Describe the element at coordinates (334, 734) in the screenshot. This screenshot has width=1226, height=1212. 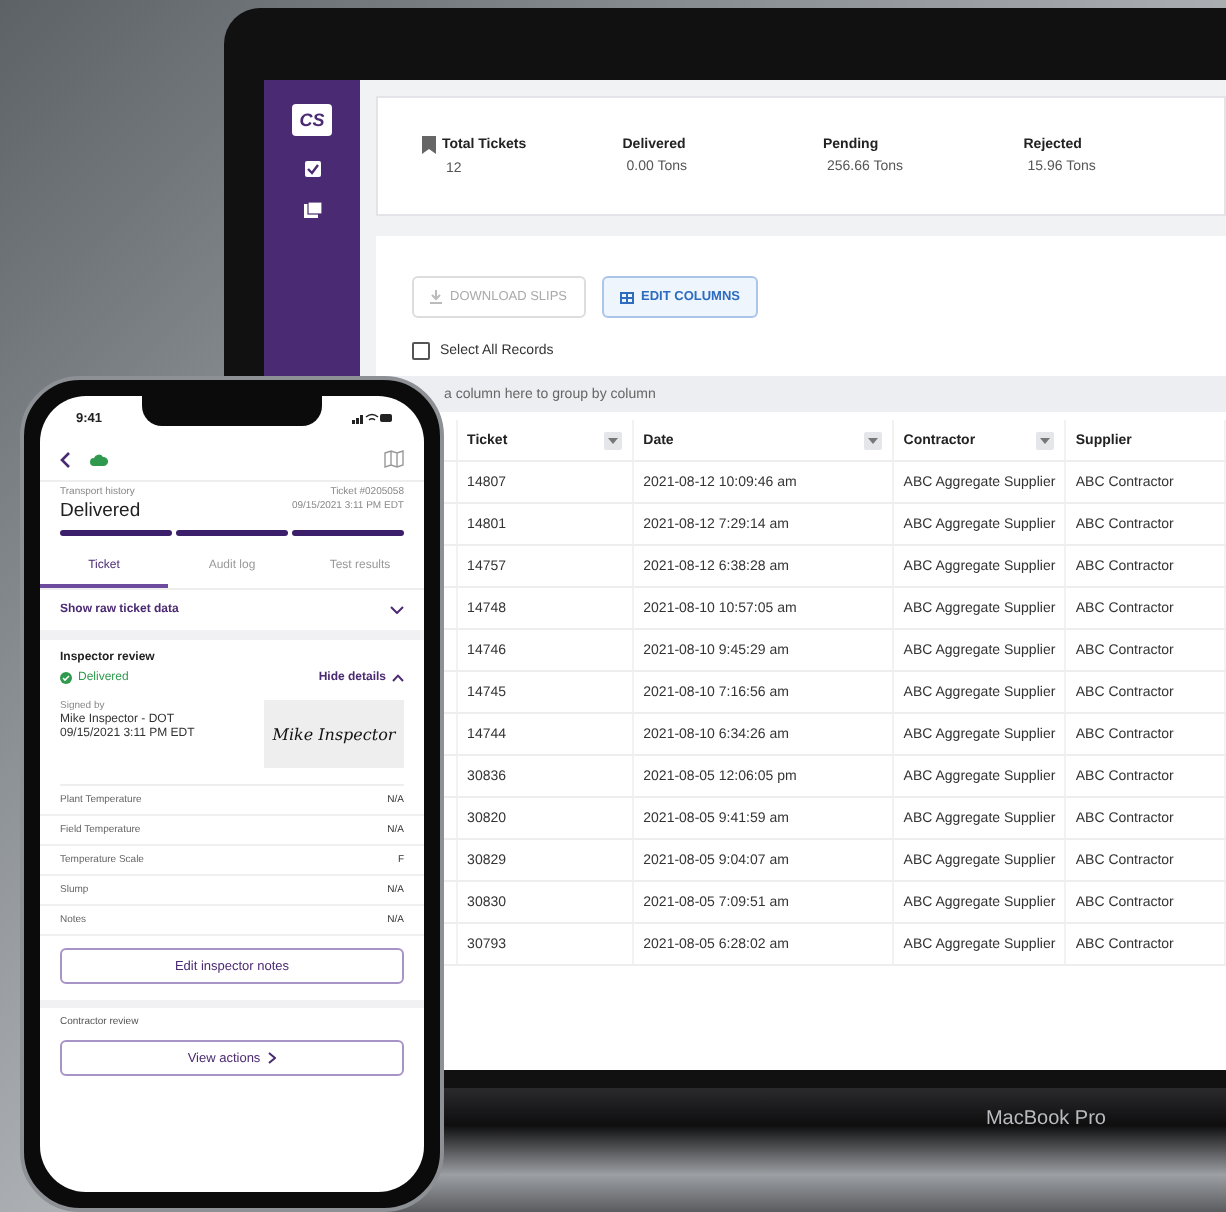
I see `signature-box: Mike Inspector` at that location.